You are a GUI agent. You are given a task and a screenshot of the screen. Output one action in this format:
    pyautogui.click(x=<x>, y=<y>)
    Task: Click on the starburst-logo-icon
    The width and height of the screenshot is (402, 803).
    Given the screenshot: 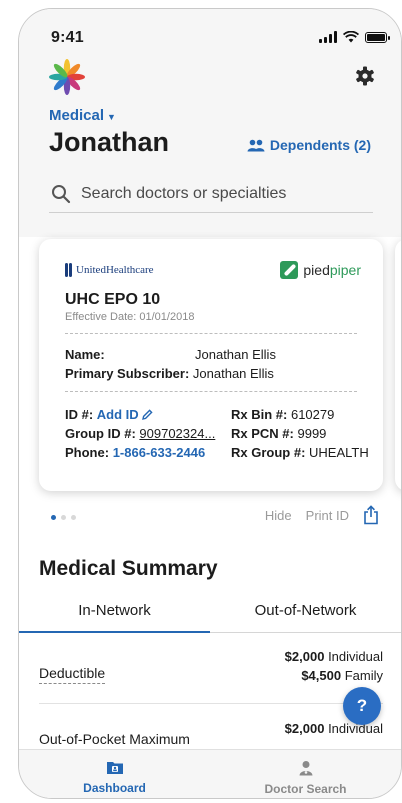 What is the action you would take?
    pyautogui.click(x=67, y=77)
    